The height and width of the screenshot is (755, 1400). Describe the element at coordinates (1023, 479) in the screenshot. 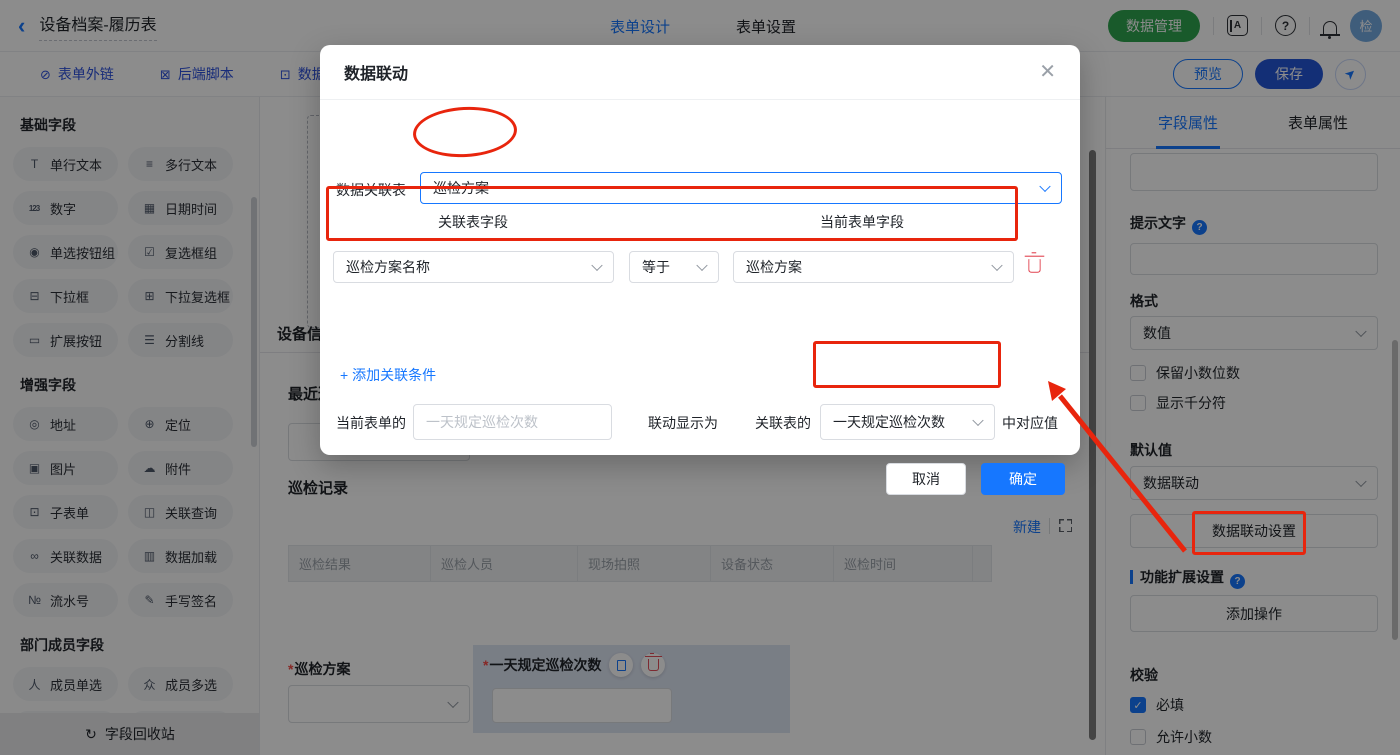

I see `confirm-button: 确定` at that location.